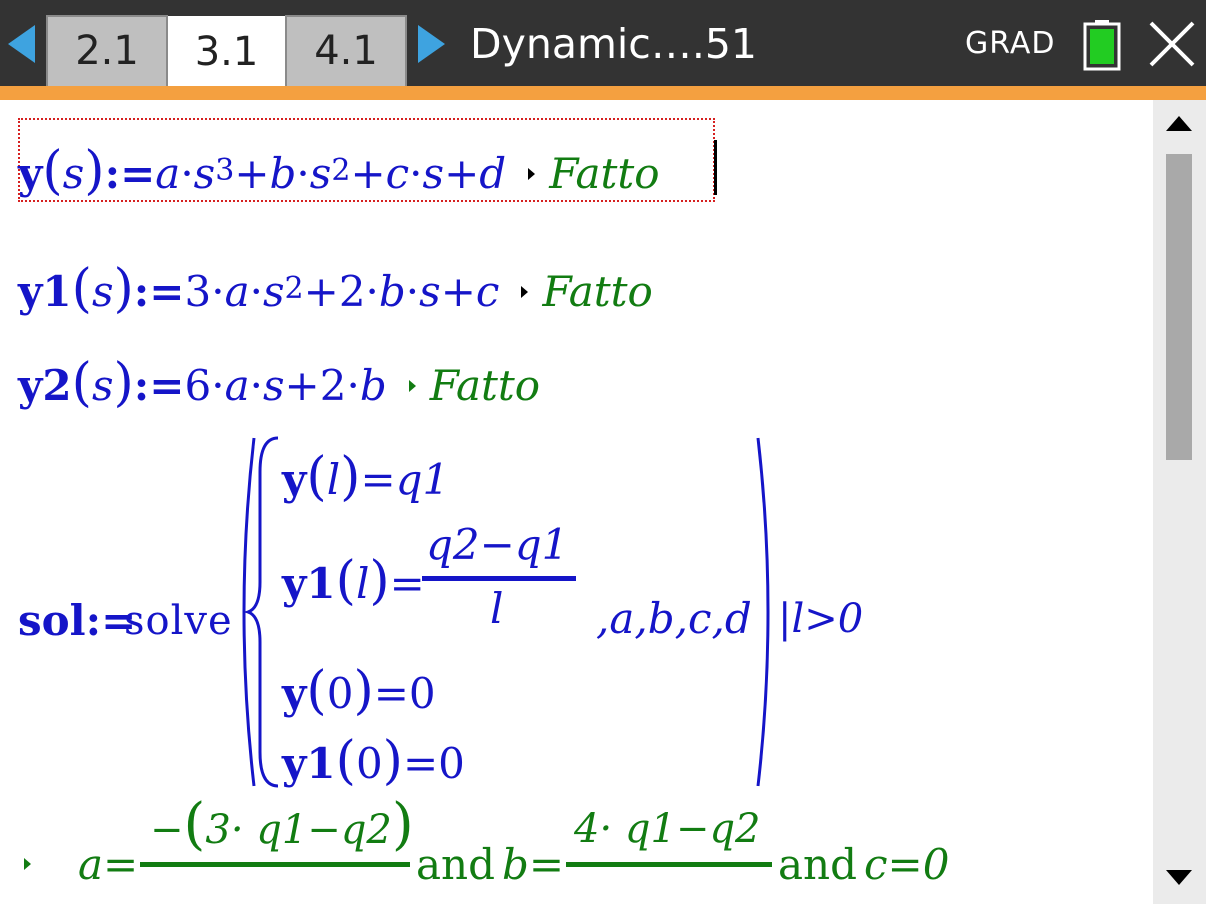  Describe the element at coordinates (30, 173) in the screenshot. I see `function-name: y` at that location.